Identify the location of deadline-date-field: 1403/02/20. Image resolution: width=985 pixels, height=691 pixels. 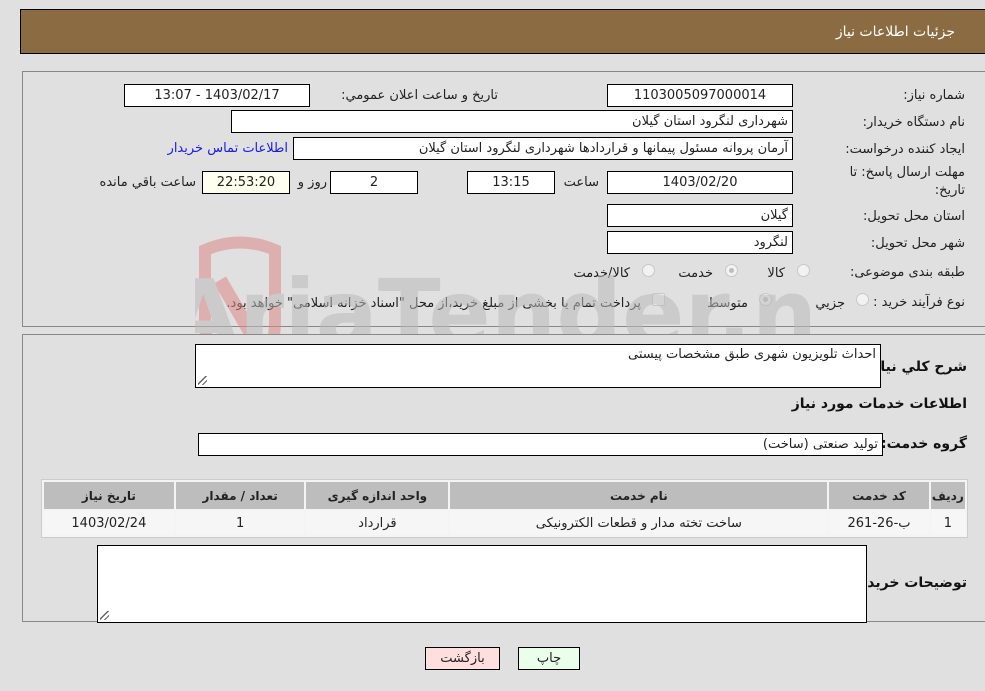
(700, 182).